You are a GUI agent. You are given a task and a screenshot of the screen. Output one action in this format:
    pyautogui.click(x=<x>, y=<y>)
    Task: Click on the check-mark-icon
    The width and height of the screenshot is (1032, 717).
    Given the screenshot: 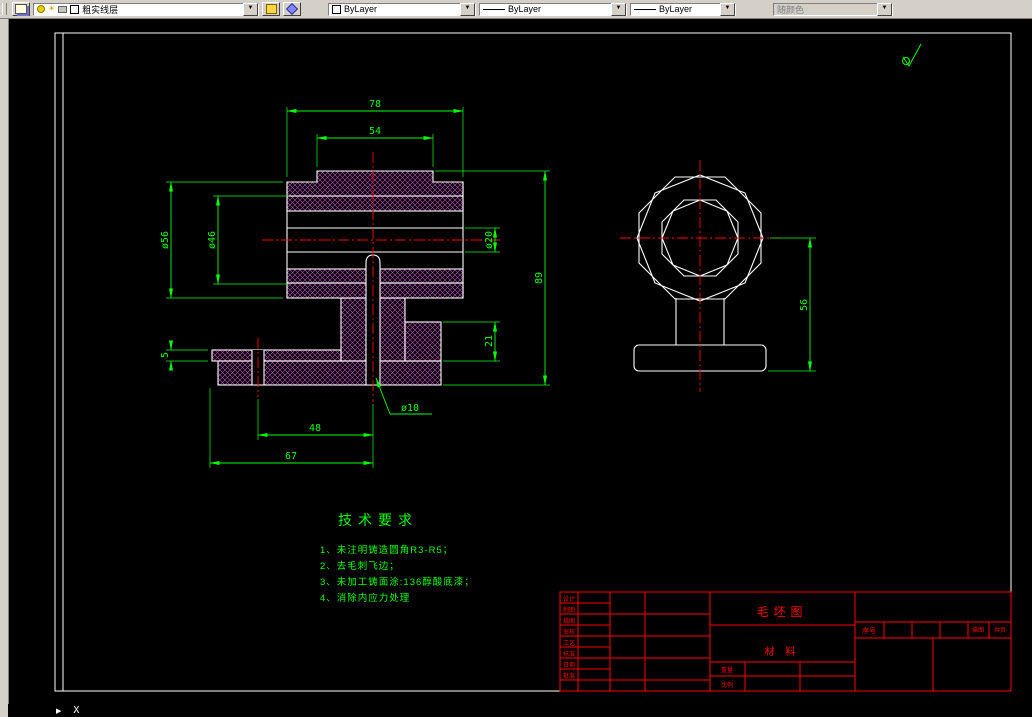 What is the action you would take?
    pyautogui.click(x=912, y=55)
    